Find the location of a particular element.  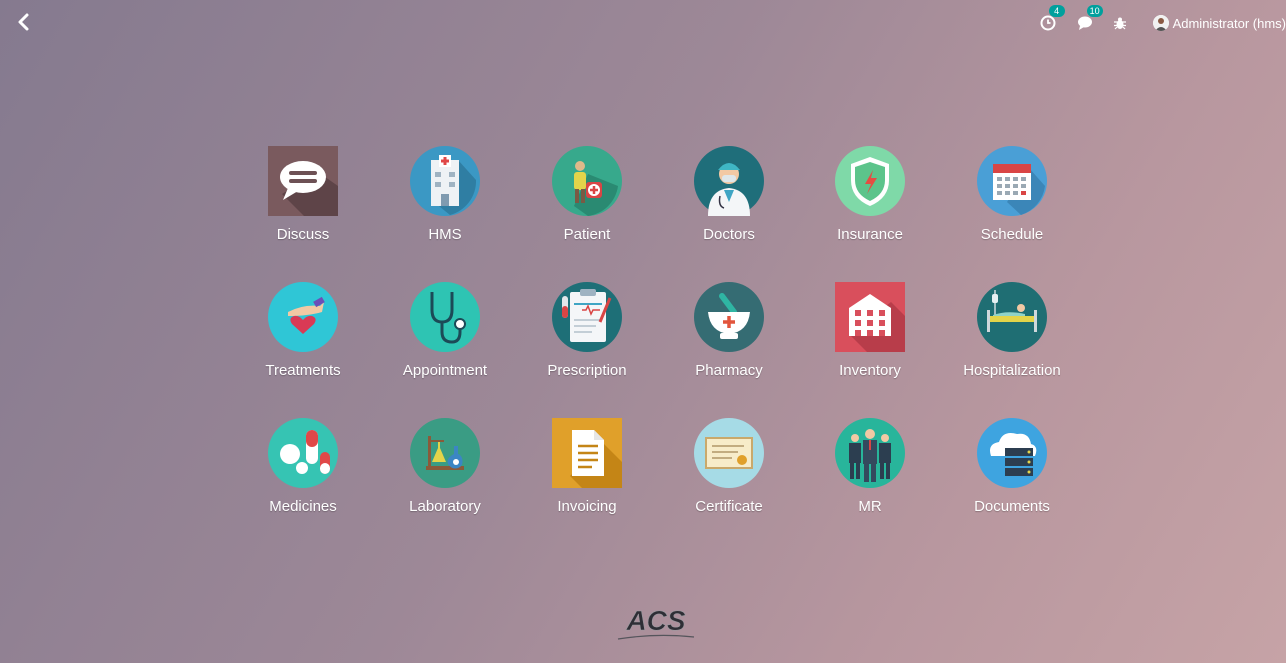

stethoscope-icon is located at coordinates (445, 317).